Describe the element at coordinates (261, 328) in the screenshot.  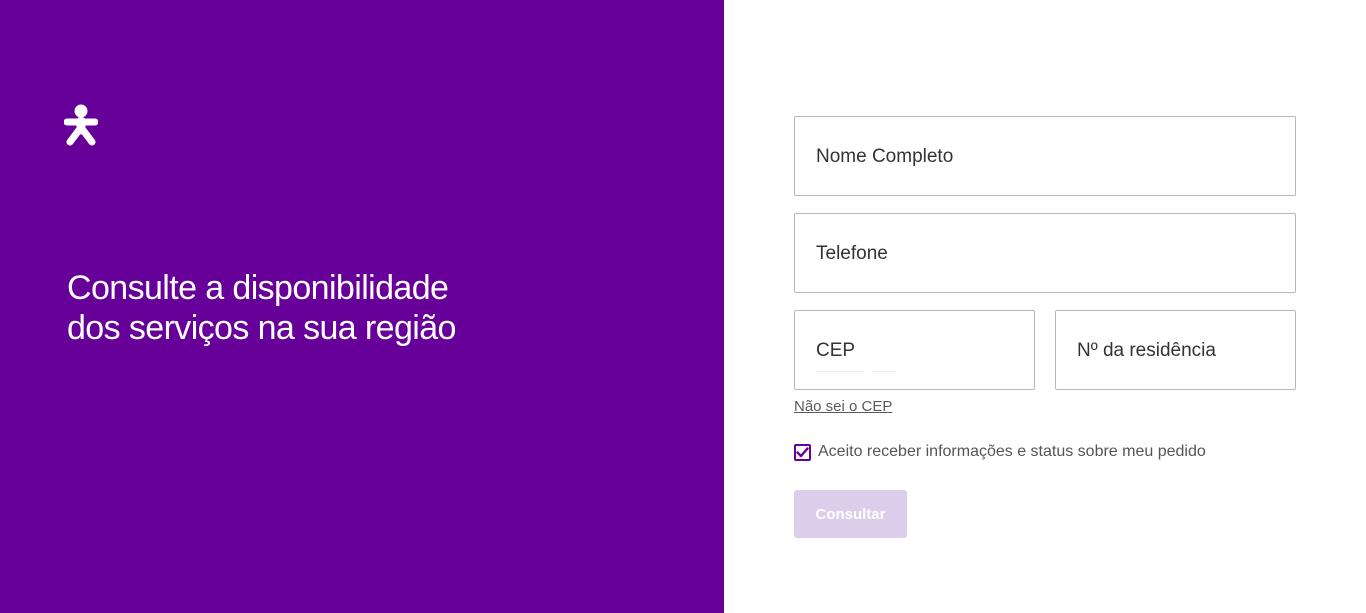
I see `page-title-line-2: dos serviços na sua região` at that location.